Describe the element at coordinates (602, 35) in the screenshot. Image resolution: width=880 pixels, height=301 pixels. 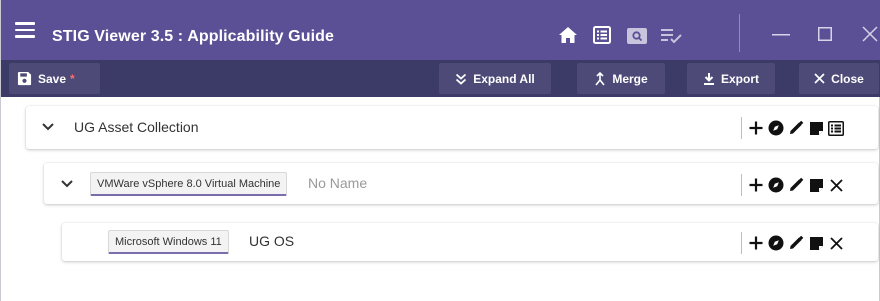
I see `list-view-icon` at that location.